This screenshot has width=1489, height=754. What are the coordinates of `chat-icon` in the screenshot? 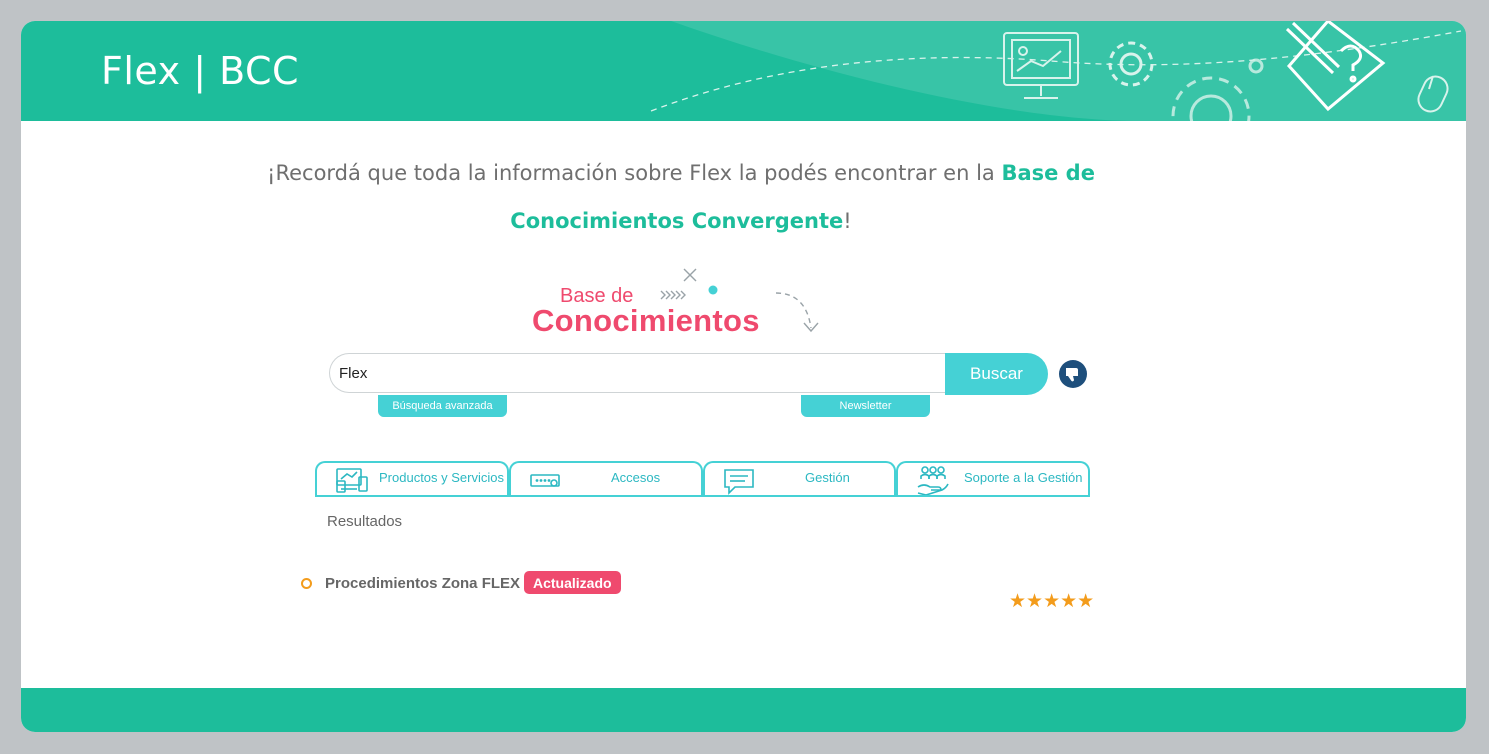 It's located at (739, 482).